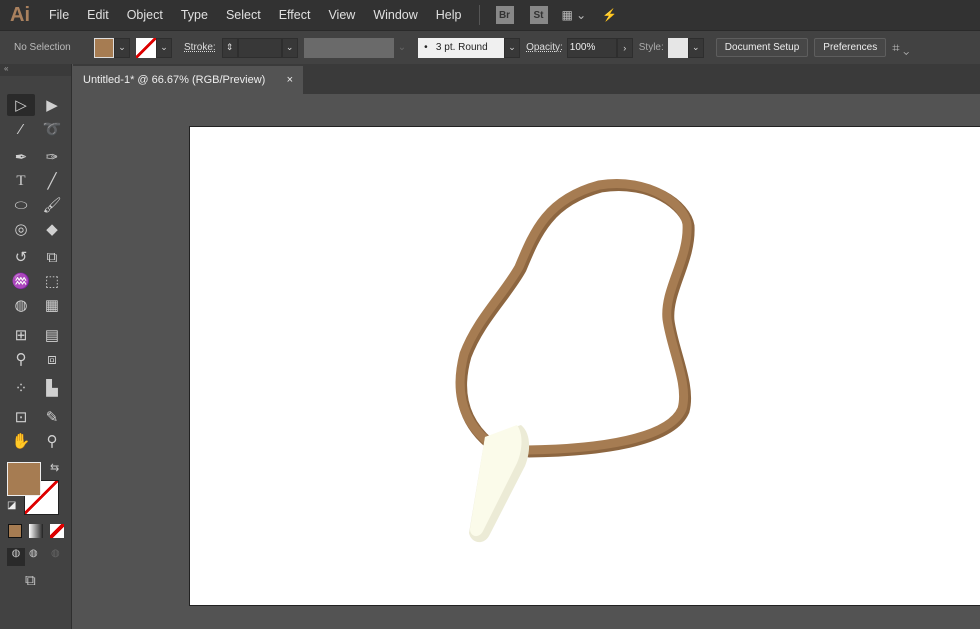  What do you see at coordinates (52, 229) in the screenshot?
I see `eraser-tool-icon: ◆` at bounding box center [52, 229].